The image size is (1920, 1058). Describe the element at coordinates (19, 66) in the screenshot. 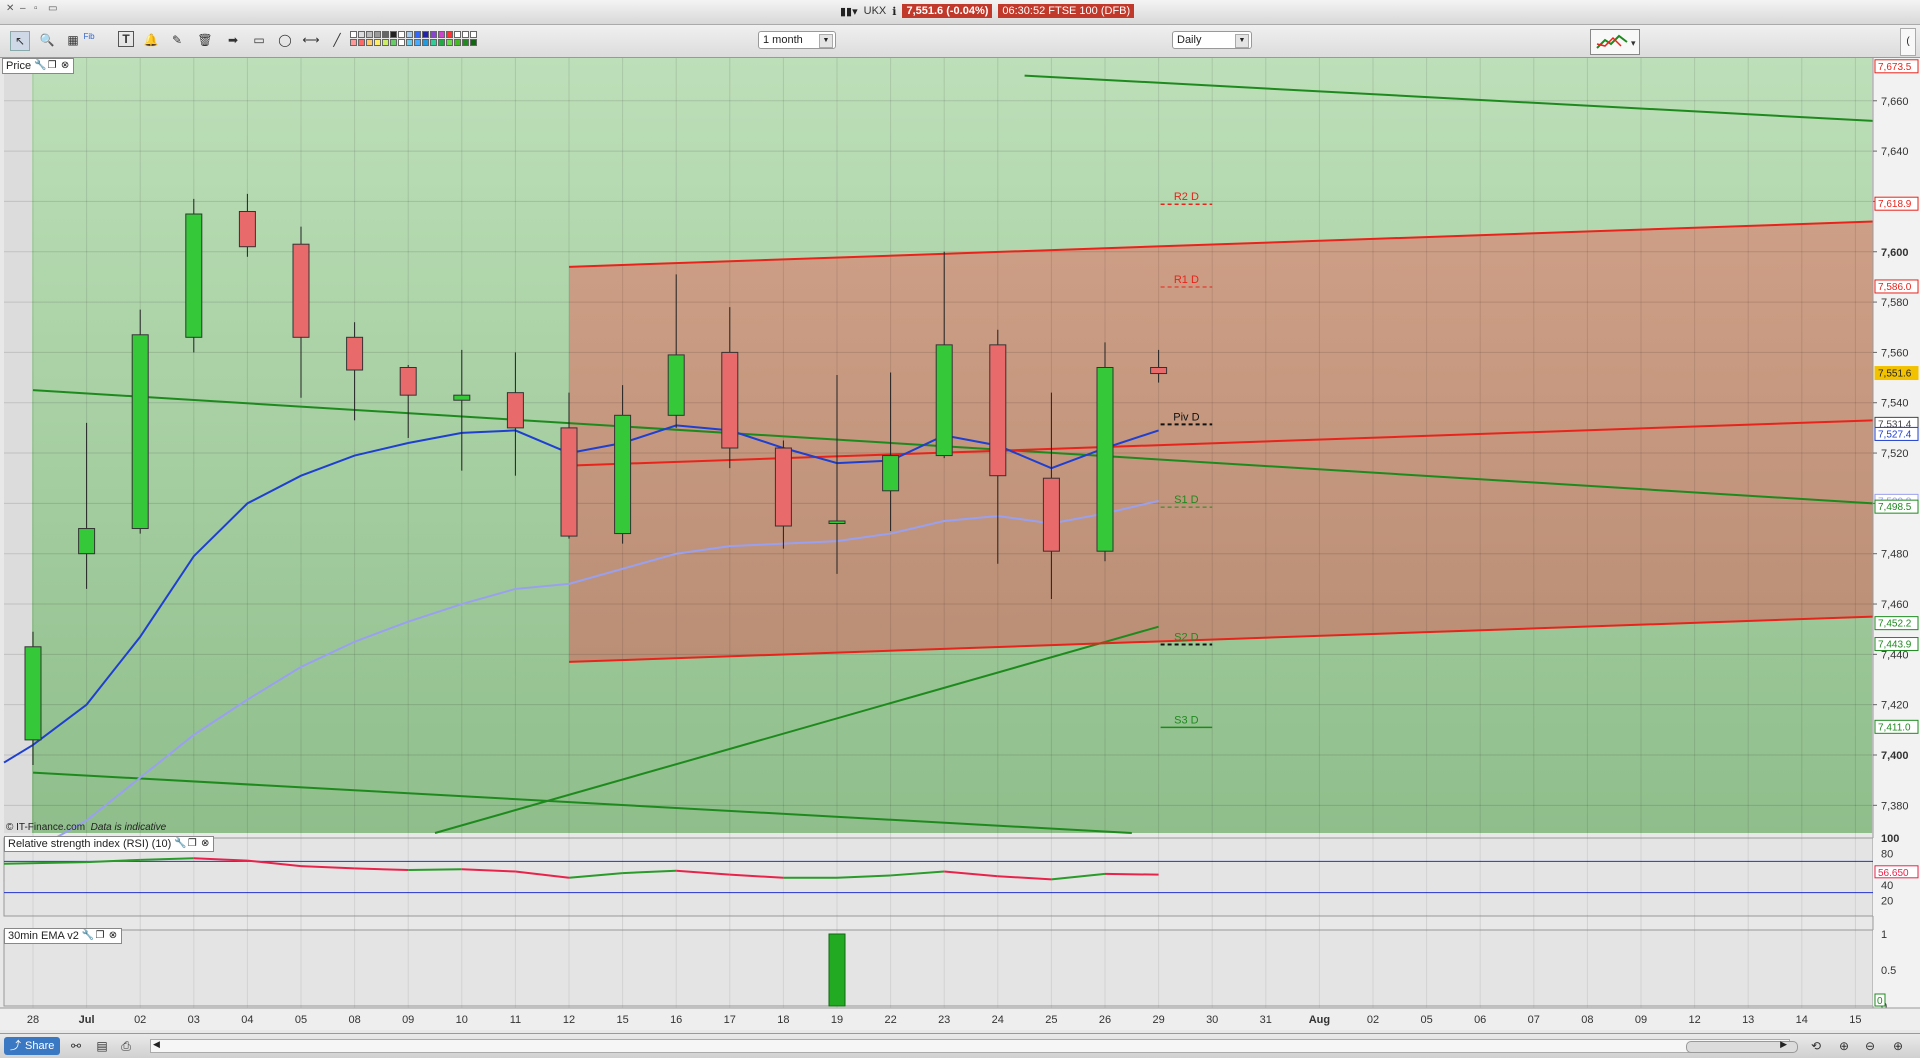

I see `price-panel-title: Price` at that location.